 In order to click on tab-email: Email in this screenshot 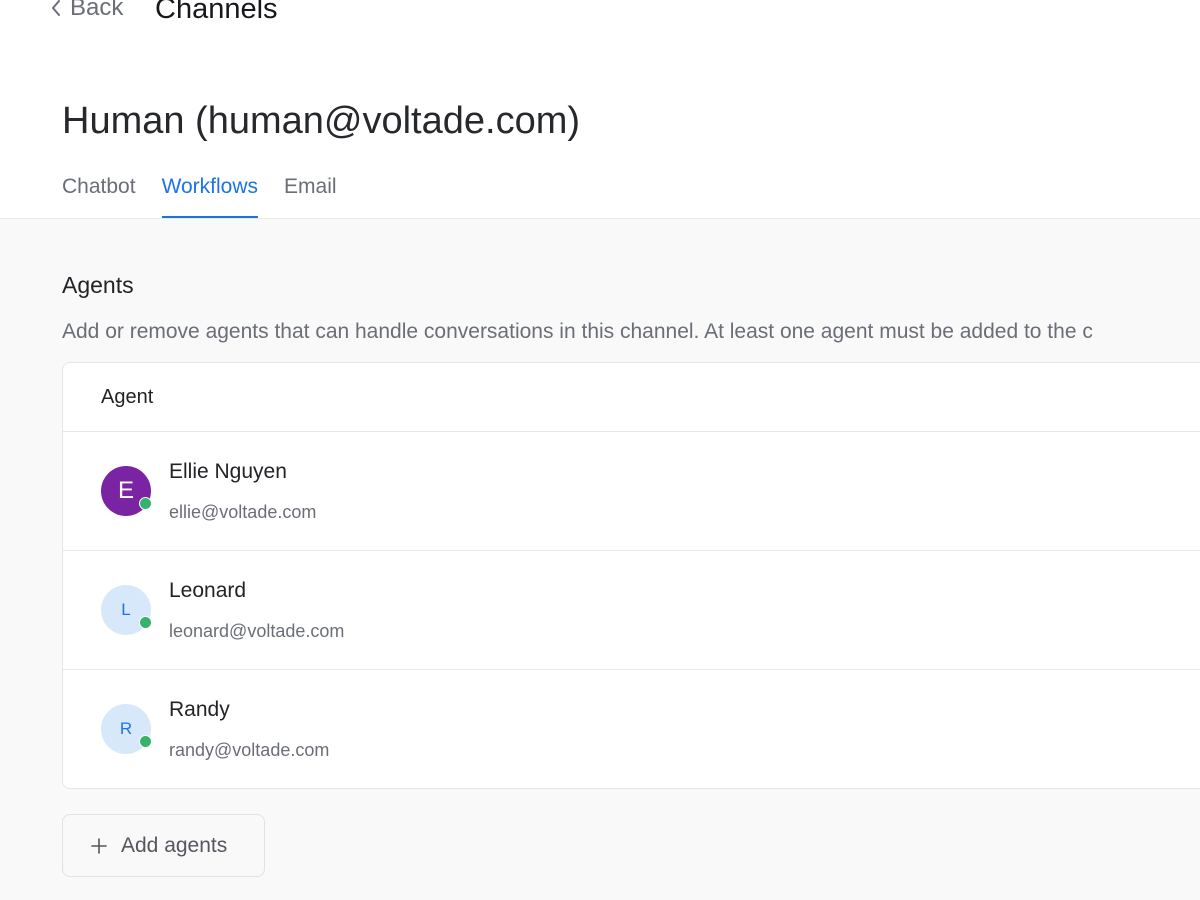, I will do `click(310, 195)`.